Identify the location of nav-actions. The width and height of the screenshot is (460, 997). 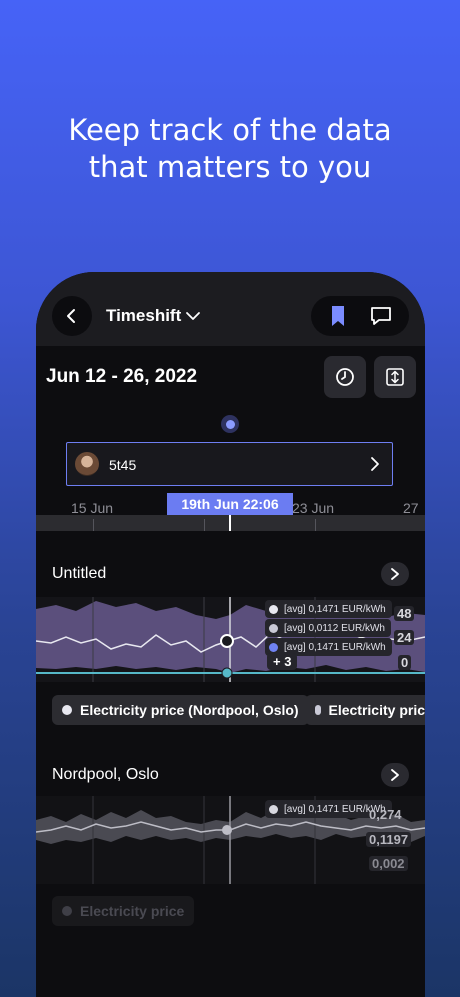
(360, 316).